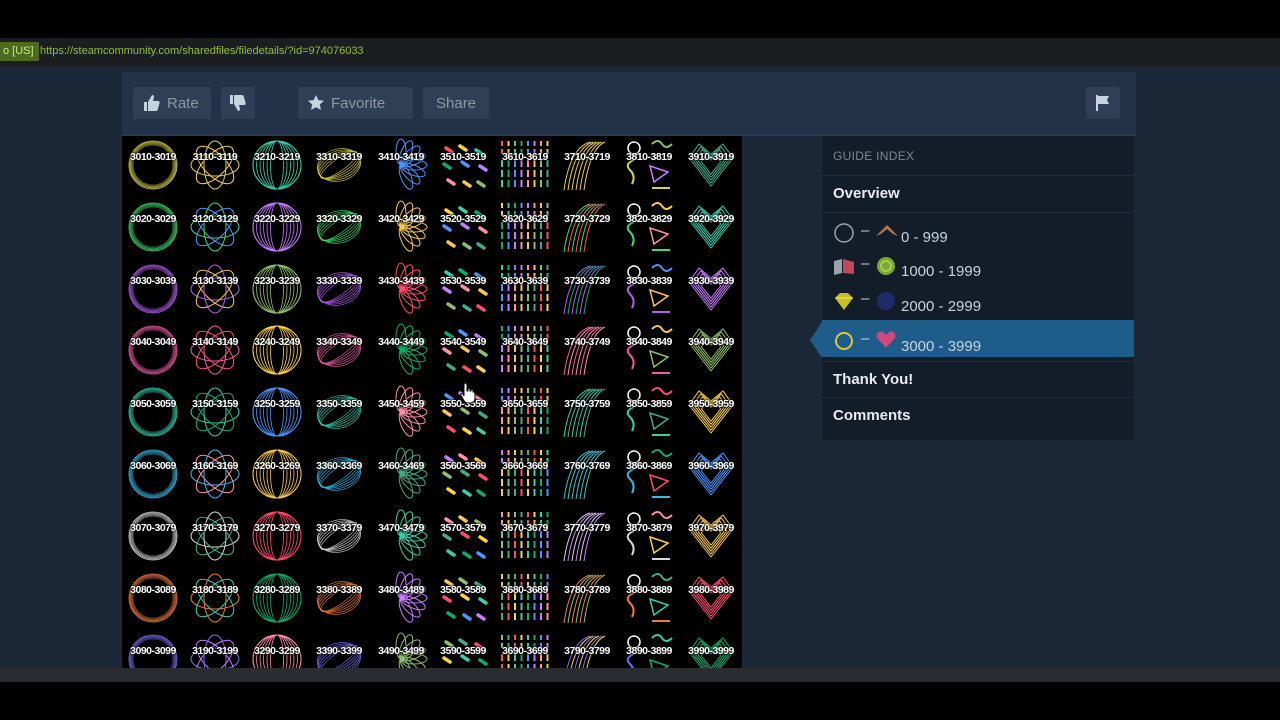  What do you see at coordinates (19, 51) in the screenshot?
I see `locale-tag: o [US]` at bounding box center [19, 51].